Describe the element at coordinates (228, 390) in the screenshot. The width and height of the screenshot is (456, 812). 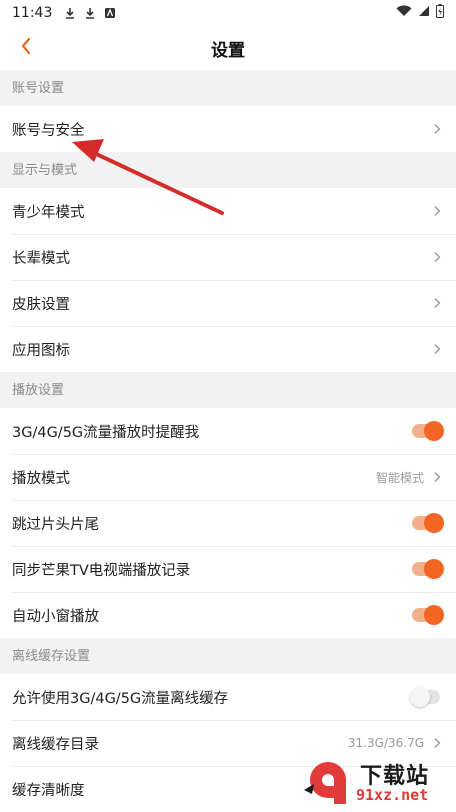
I see `section-header-playback: 播放设置` at that location.